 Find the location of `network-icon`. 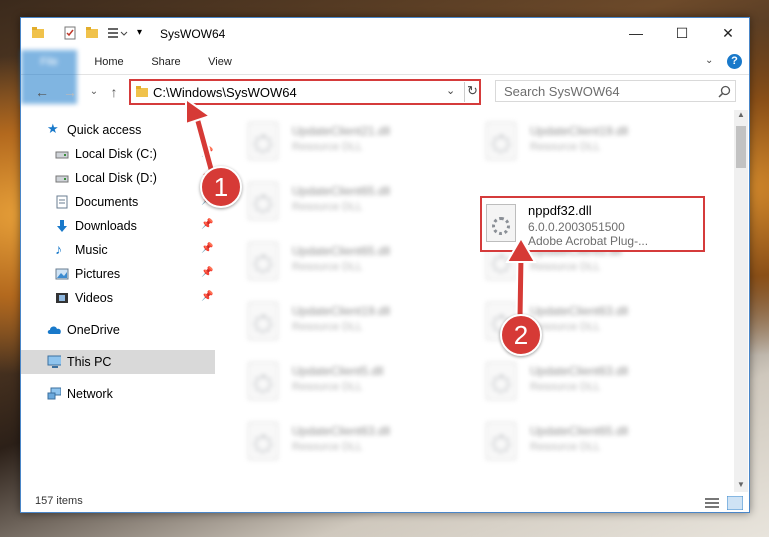

network-icon is located at coordinates (54, 393).